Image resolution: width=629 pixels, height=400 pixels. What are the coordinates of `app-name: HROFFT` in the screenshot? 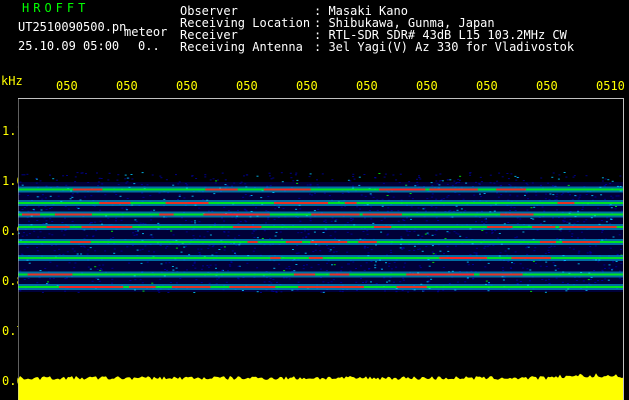 It's located at (56, 8).